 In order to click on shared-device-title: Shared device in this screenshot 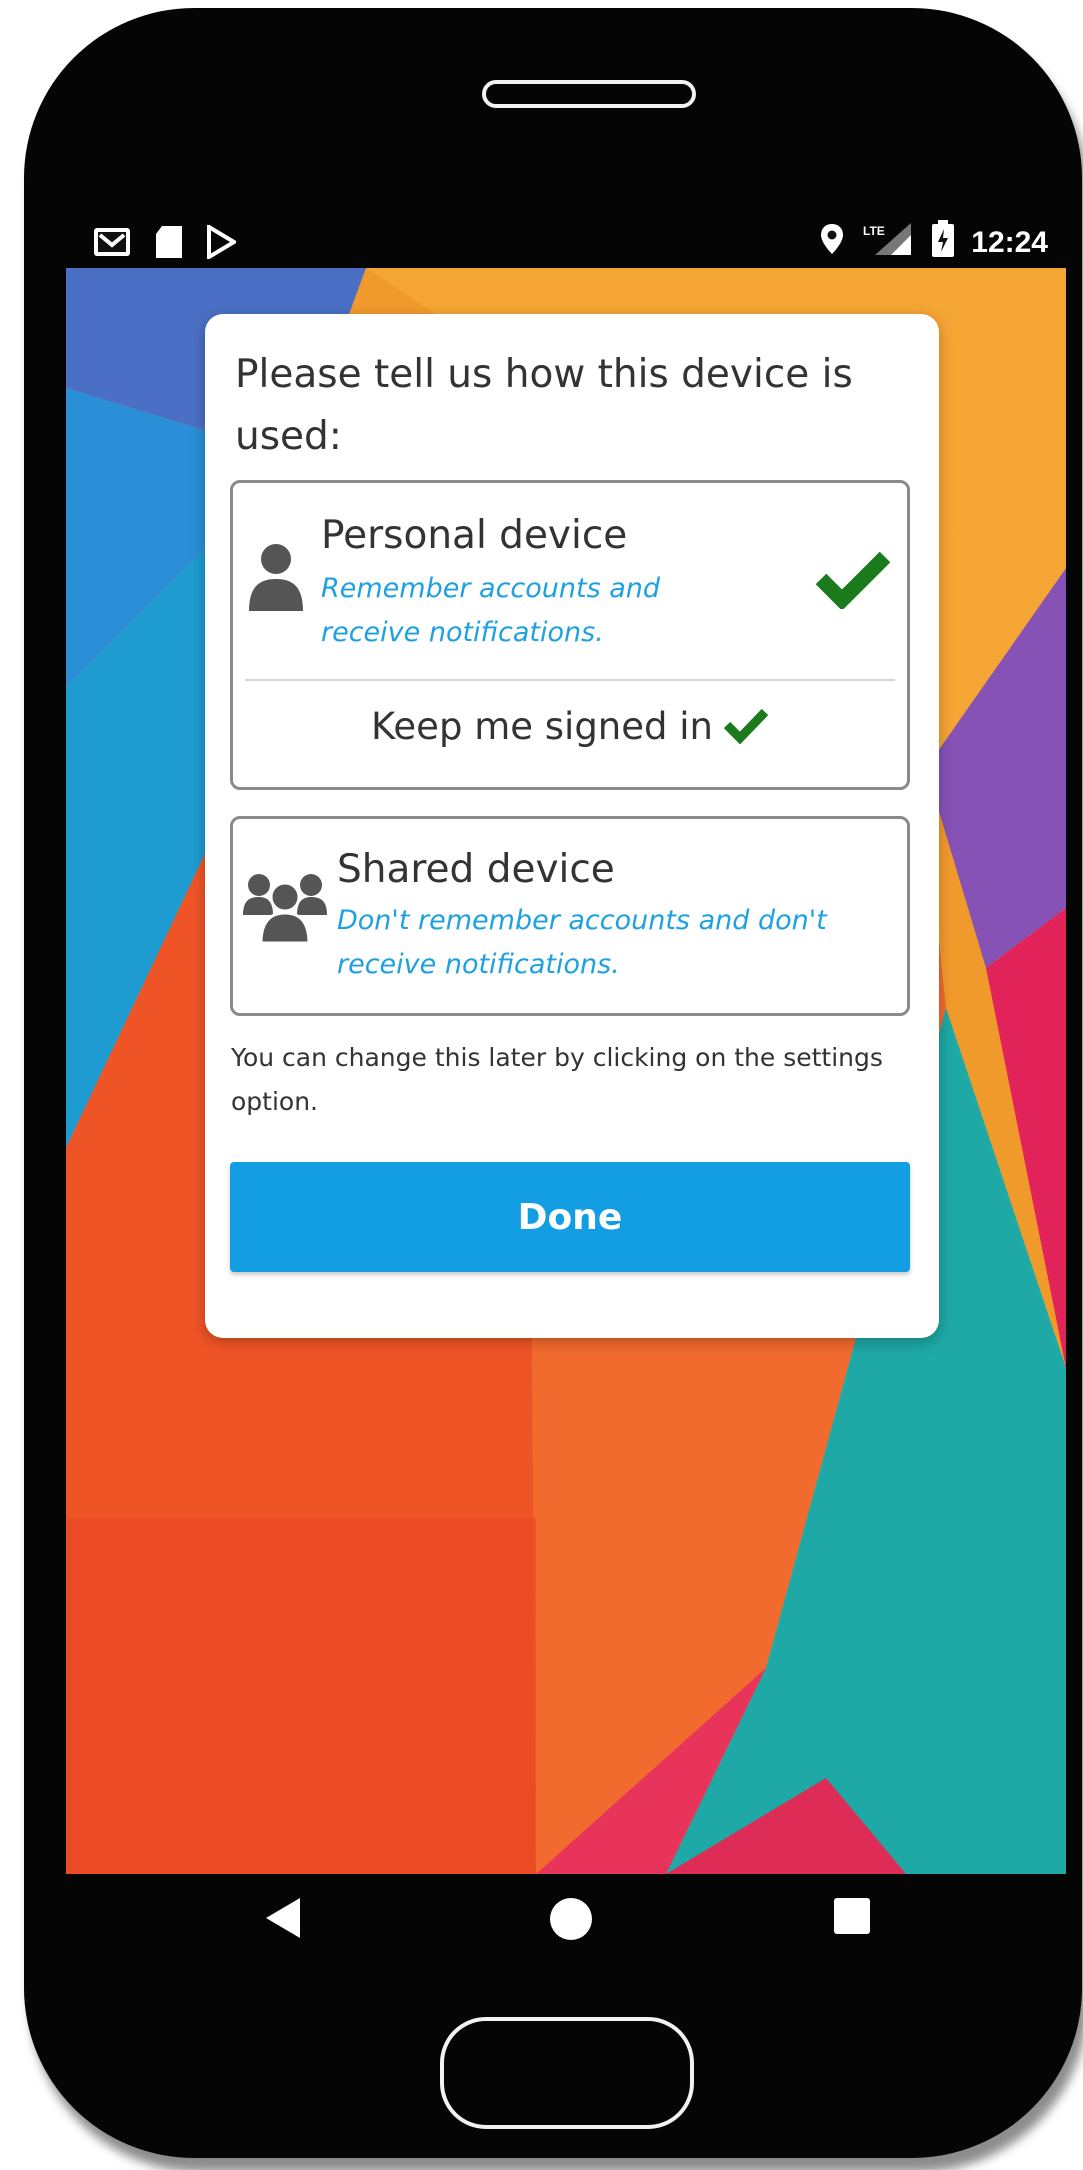, I will do `click(476, 869)`.